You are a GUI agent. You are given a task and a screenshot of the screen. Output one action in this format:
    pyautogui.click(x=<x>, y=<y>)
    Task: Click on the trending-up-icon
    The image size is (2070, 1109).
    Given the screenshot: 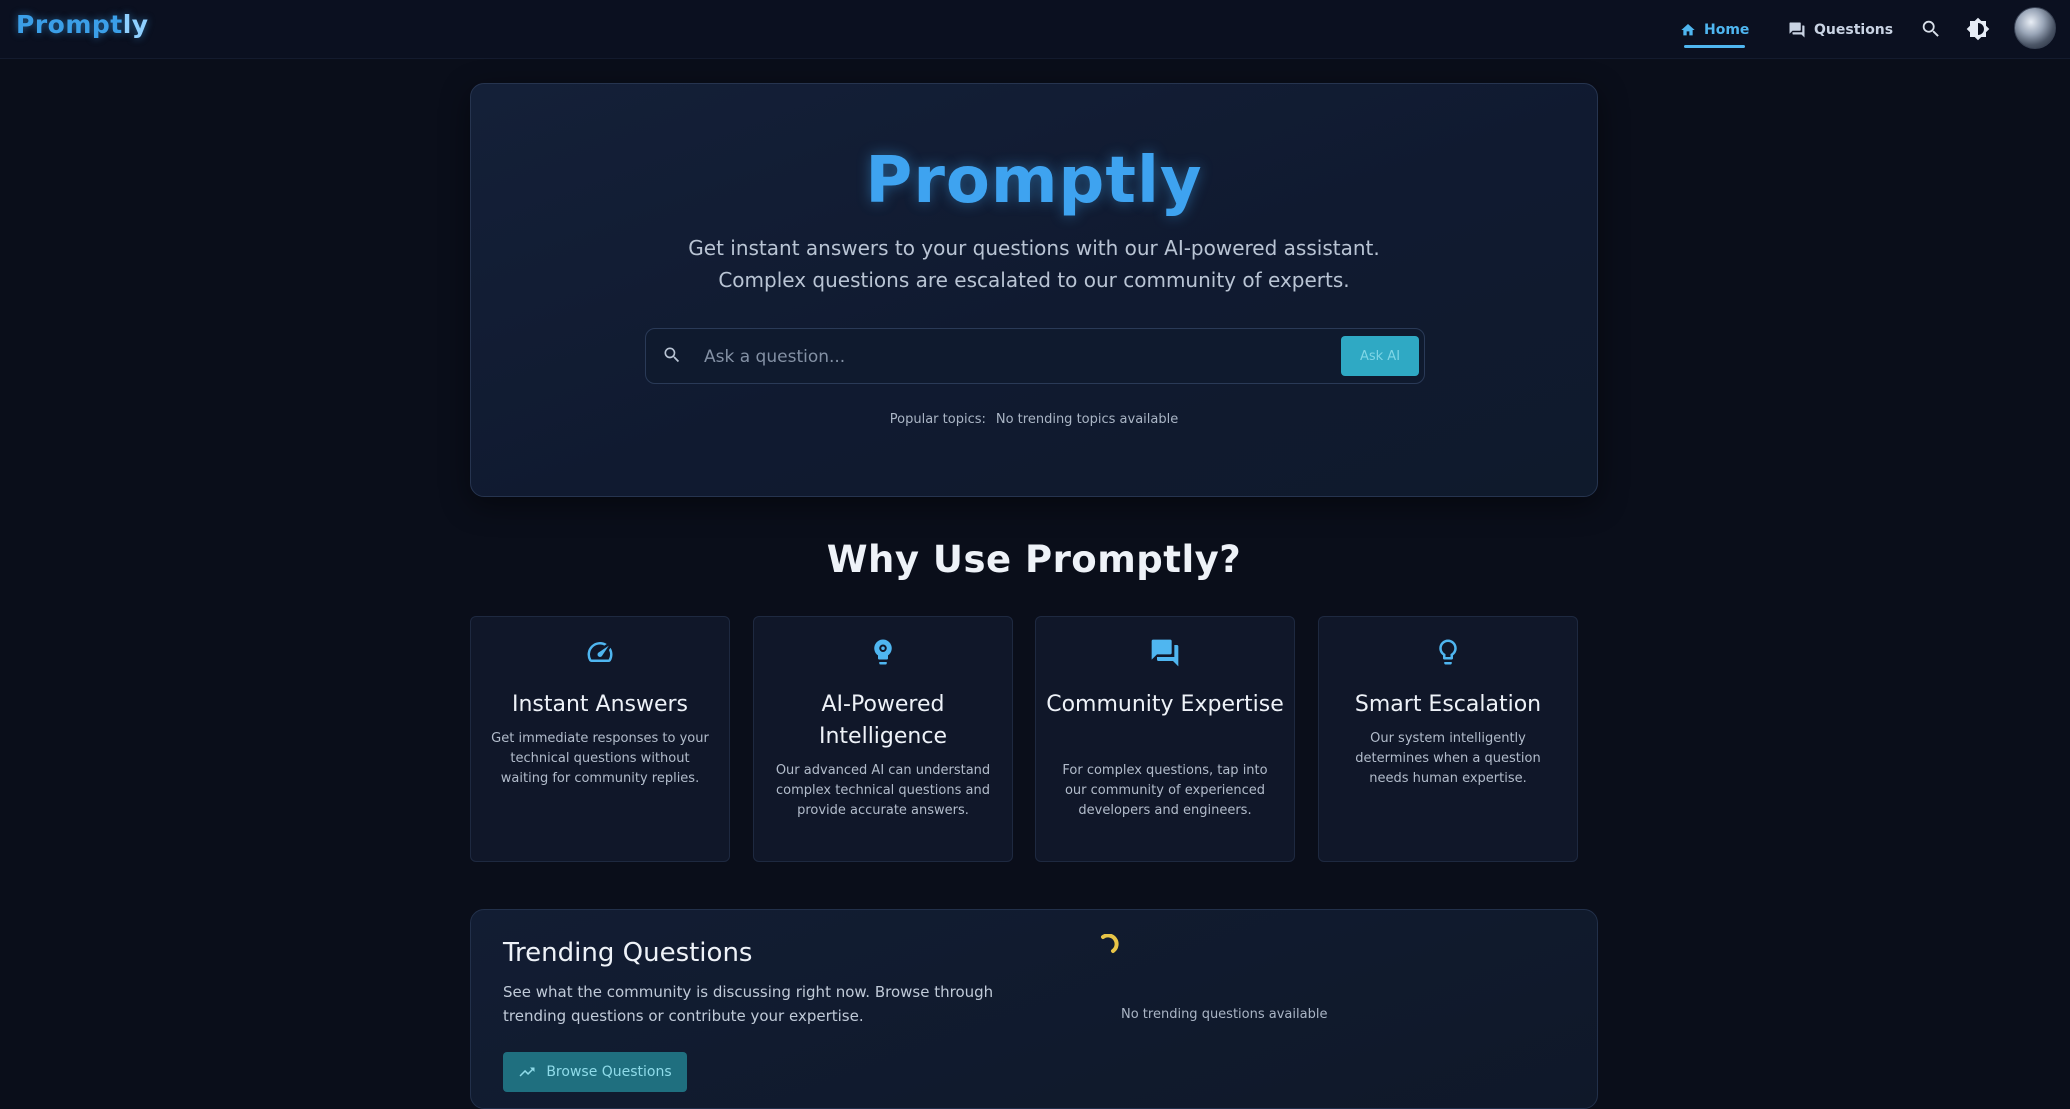 What is the action you would take?
    pyautogui.click(x=527, y=1072)
    